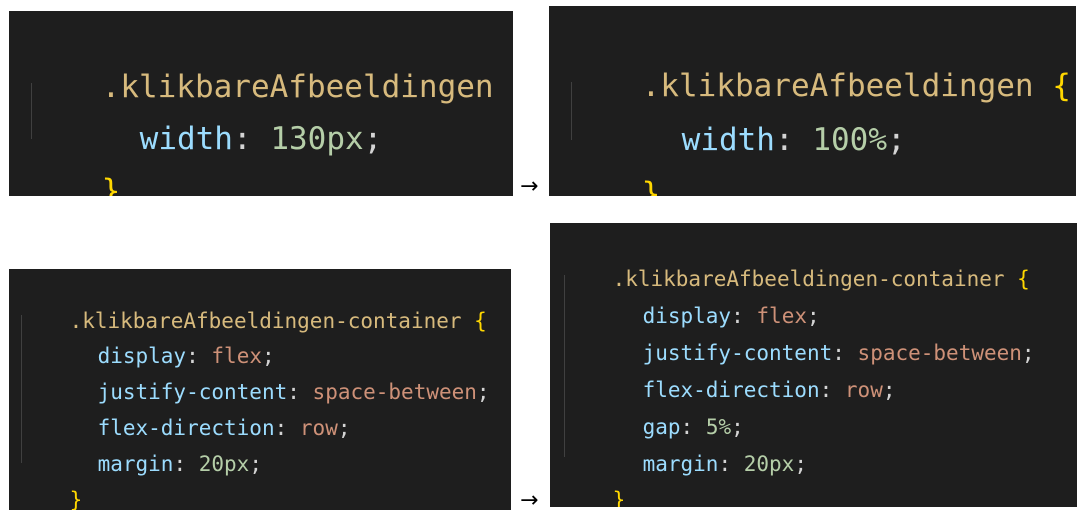  I want to click on css-value: 100%, so click(849, 140).